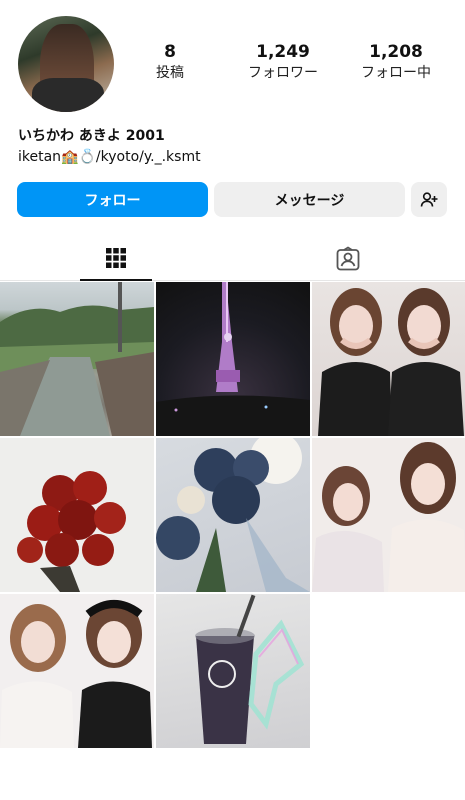  What do you see at coordinates (309, 199) in the screenshot?
I see `message-button: メッセージ` at bounding box center [309, 199].